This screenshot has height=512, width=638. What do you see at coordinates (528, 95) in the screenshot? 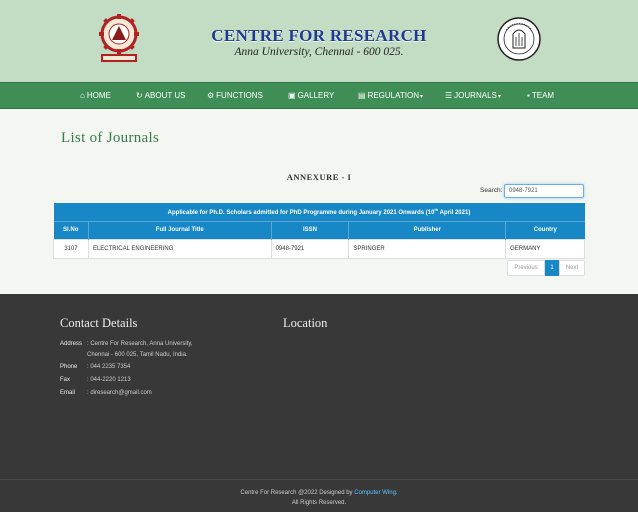
I see `id-badge-icon: ▪` at bounding box center [528, 95].